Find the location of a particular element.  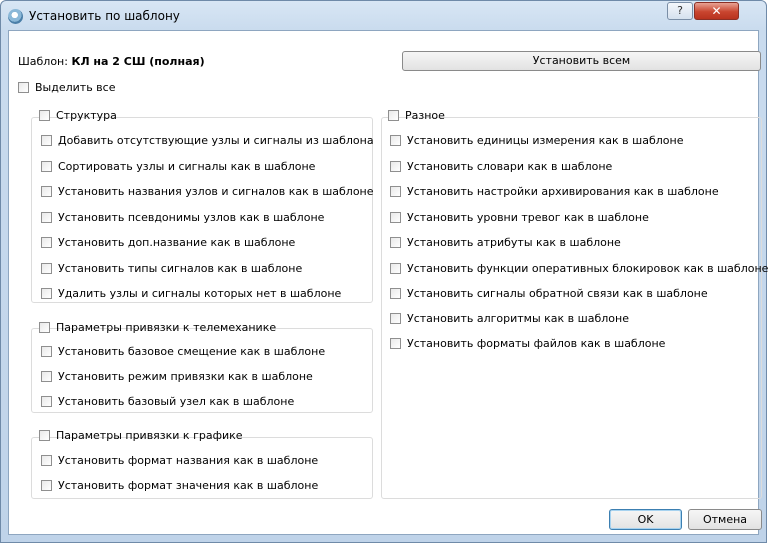

close-button: ✕ is located at coordinates (716, 11).